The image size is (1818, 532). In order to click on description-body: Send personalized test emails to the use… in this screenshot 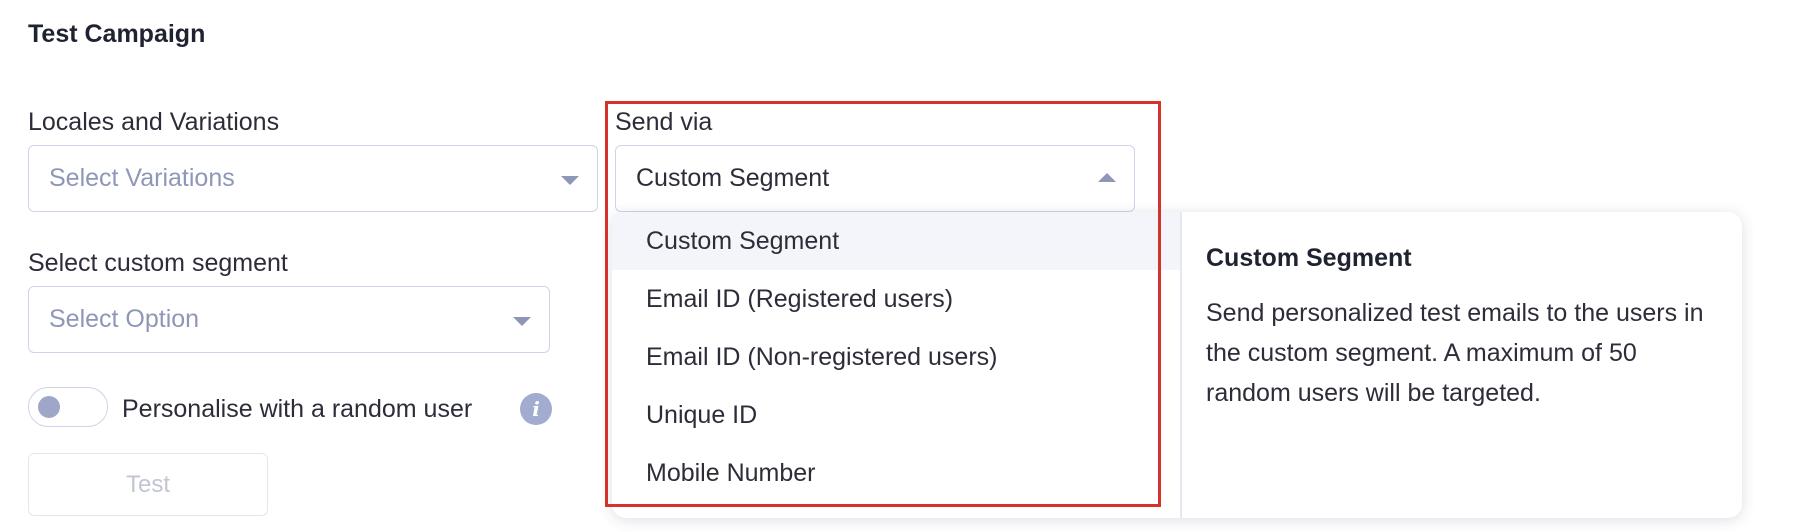, I will do `click(1455, 353)`.